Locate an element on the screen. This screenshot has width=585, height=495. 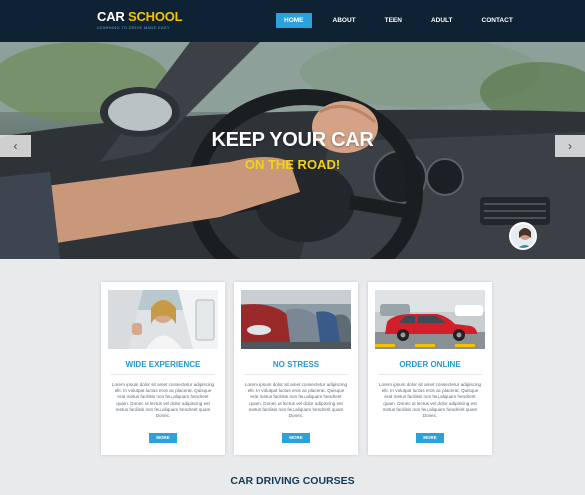
nav-item-contact: CONTACT is located at coordinates (497, 20).